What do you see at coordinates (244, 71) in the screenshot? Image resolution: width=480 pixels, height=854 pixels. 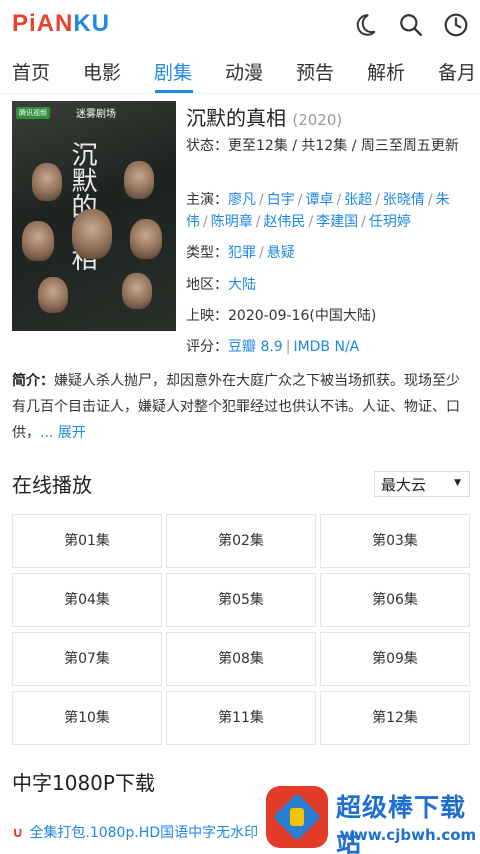 I see `nav-item-anime: 动漫` at bounding box center [244, 71].